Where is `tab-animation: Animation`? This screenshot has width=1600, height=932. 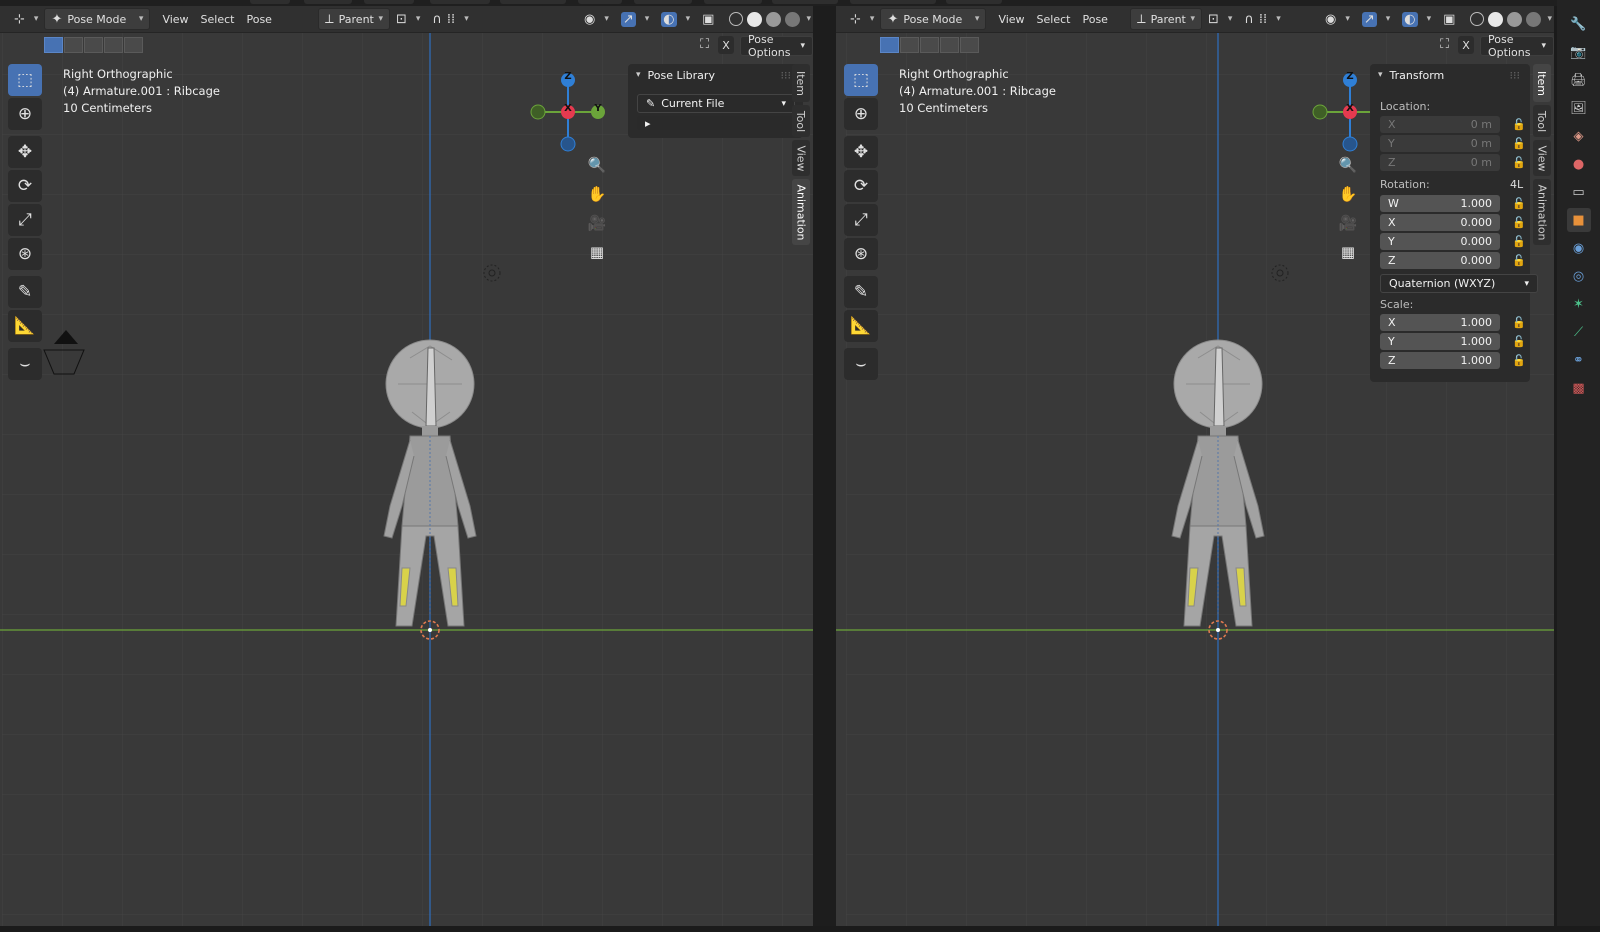
tab-animation: Animation is located at coordinates (1542, 212).